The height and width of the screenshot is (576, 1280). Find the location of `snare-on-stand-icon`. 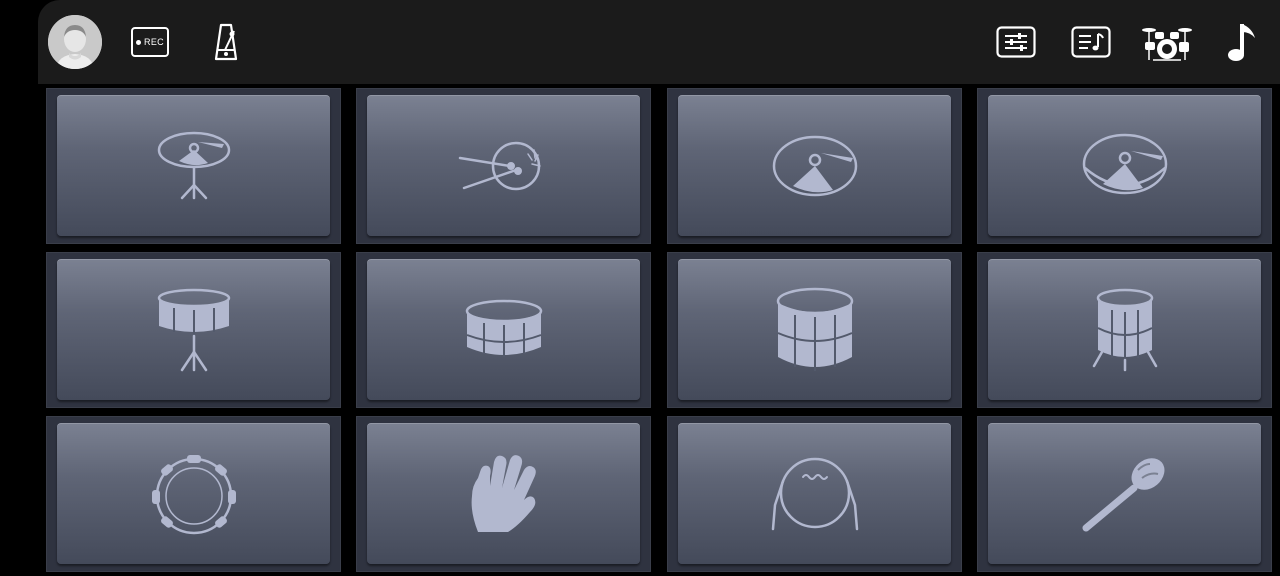

snare-on-stand-icon is located at coordinates (193, 329).